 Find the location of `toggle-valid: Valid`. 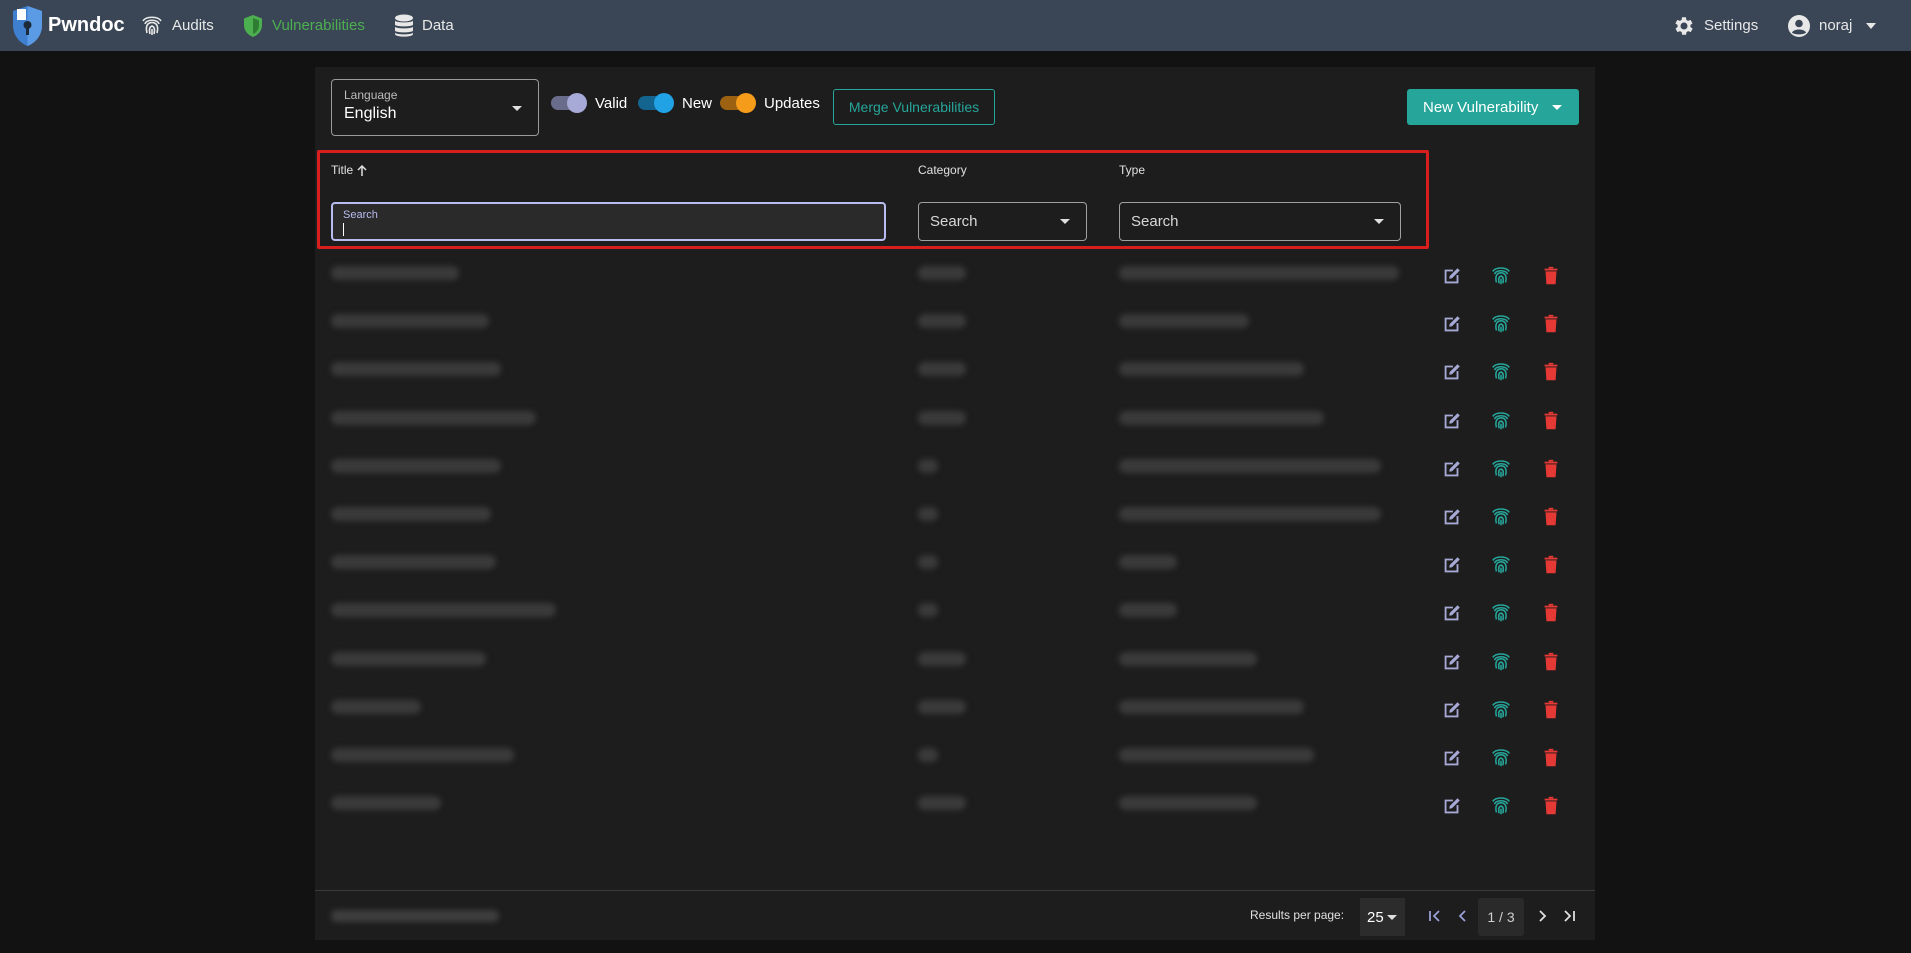

toggle-valid: Valid is located at coordinates (589, 103).